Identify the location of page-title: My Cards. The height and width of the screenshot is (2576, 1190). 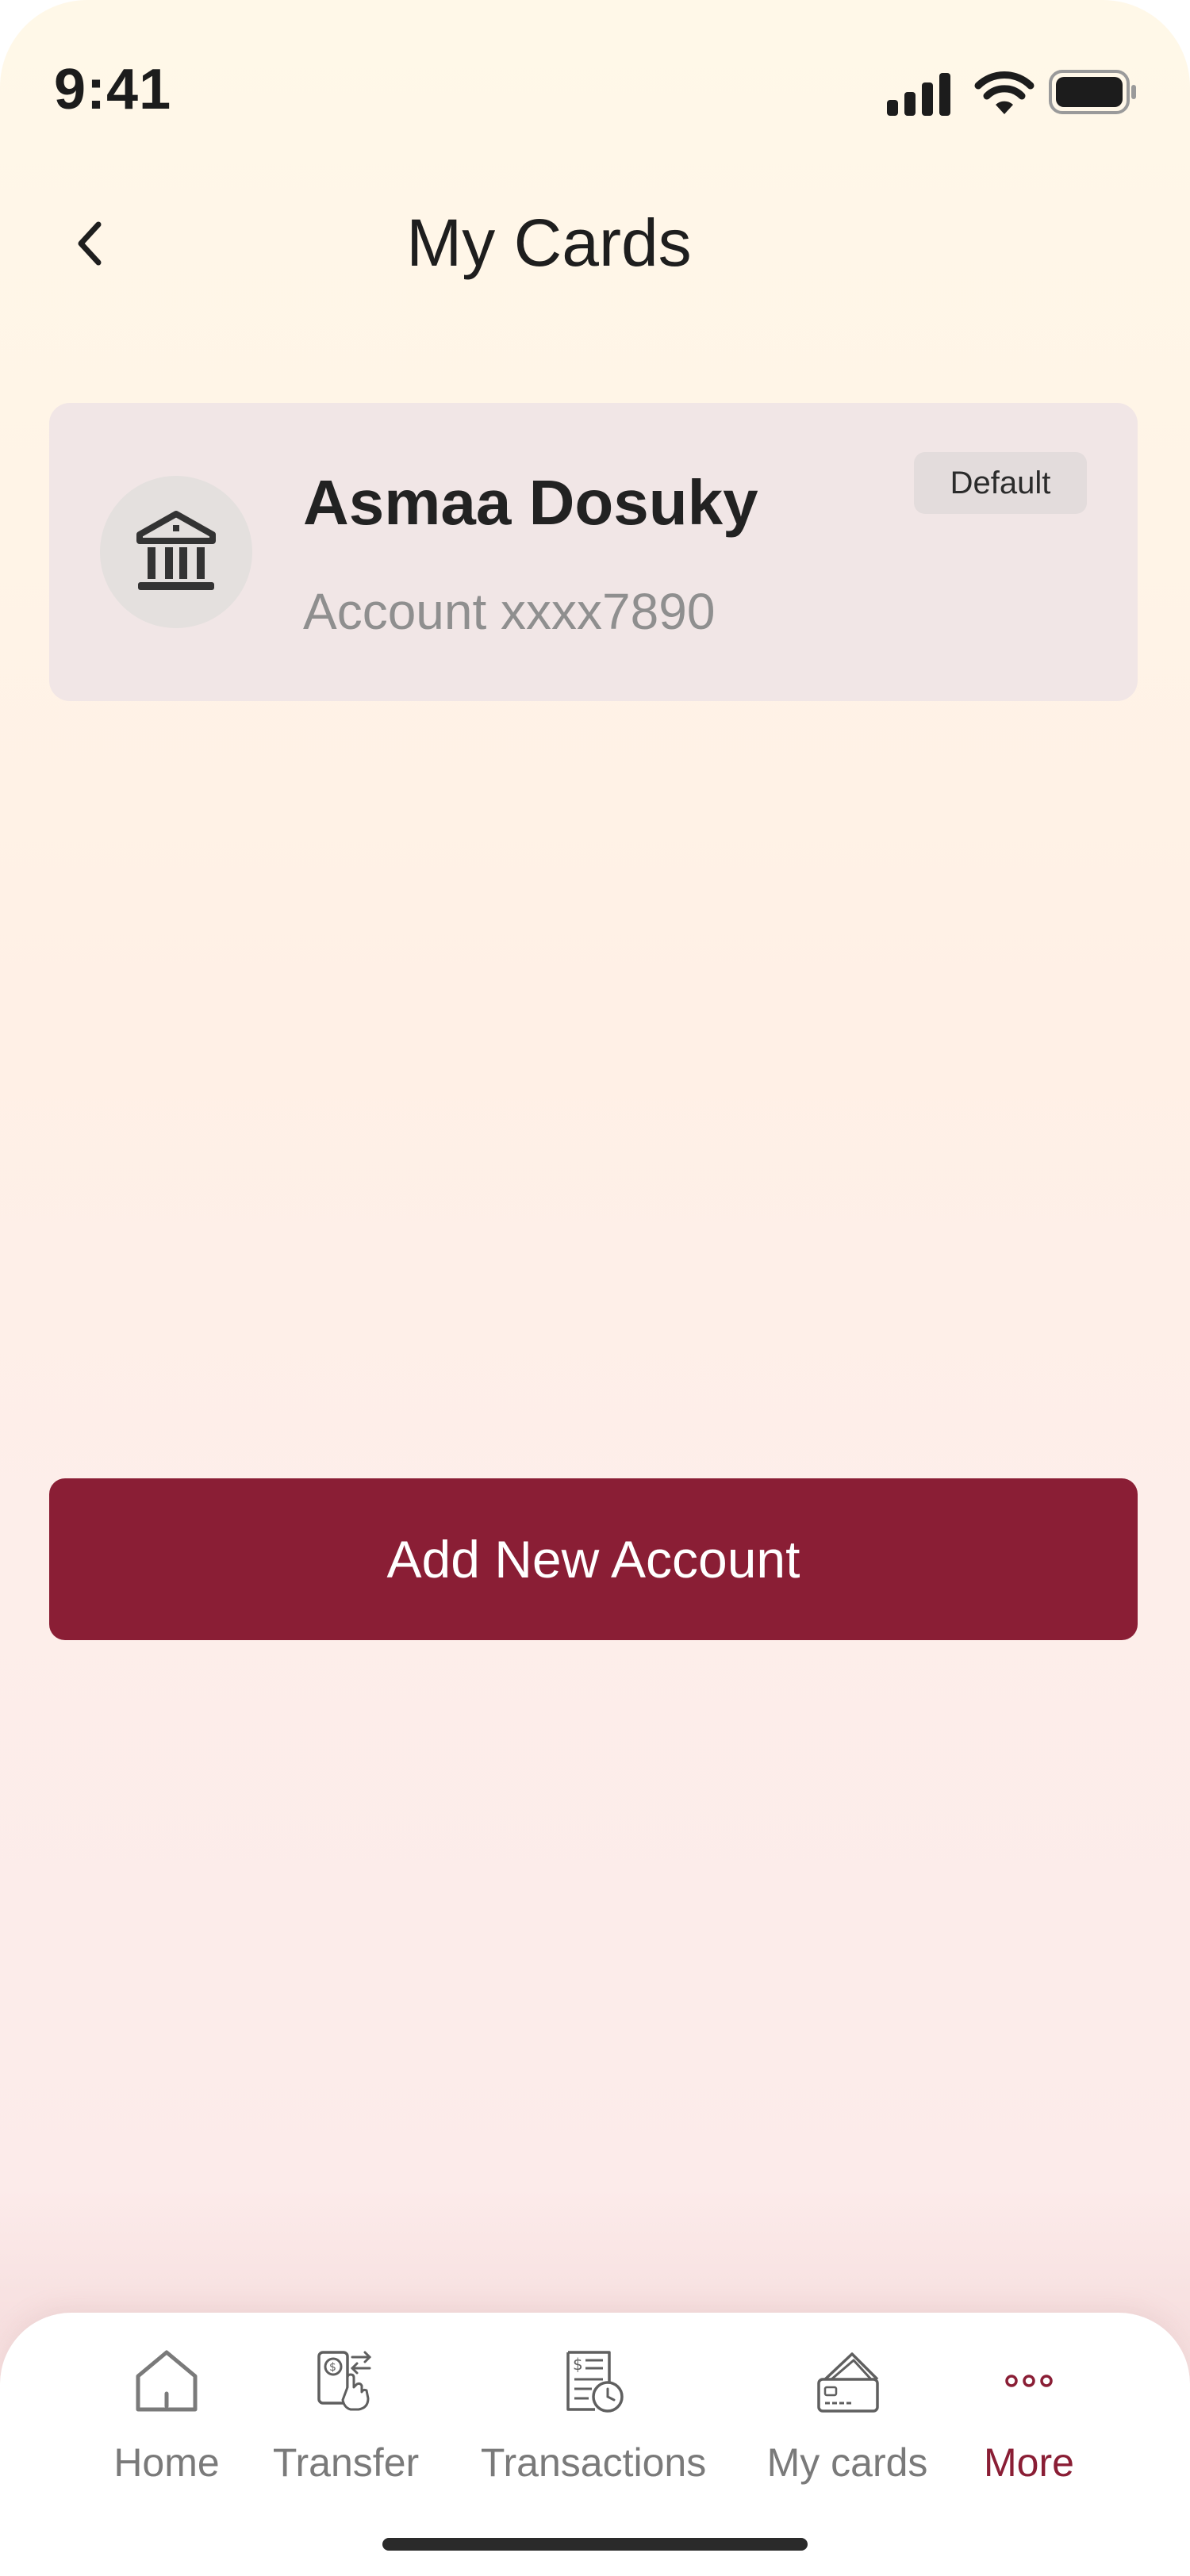
(549, 242).